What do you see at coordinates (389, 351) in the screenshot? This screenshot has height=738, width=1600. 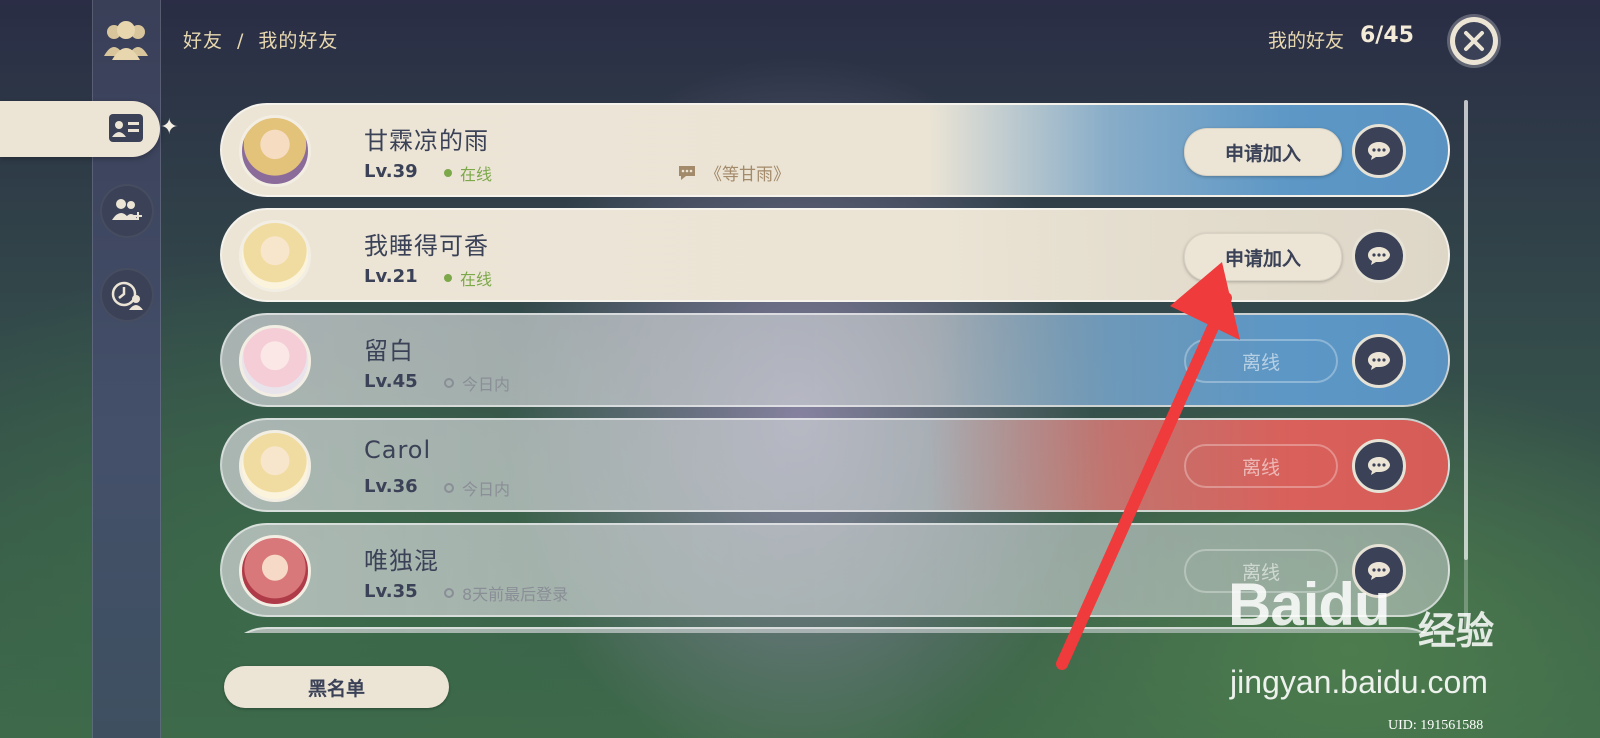 I see `friend-name: 留白` at bounding box center [389, 351].